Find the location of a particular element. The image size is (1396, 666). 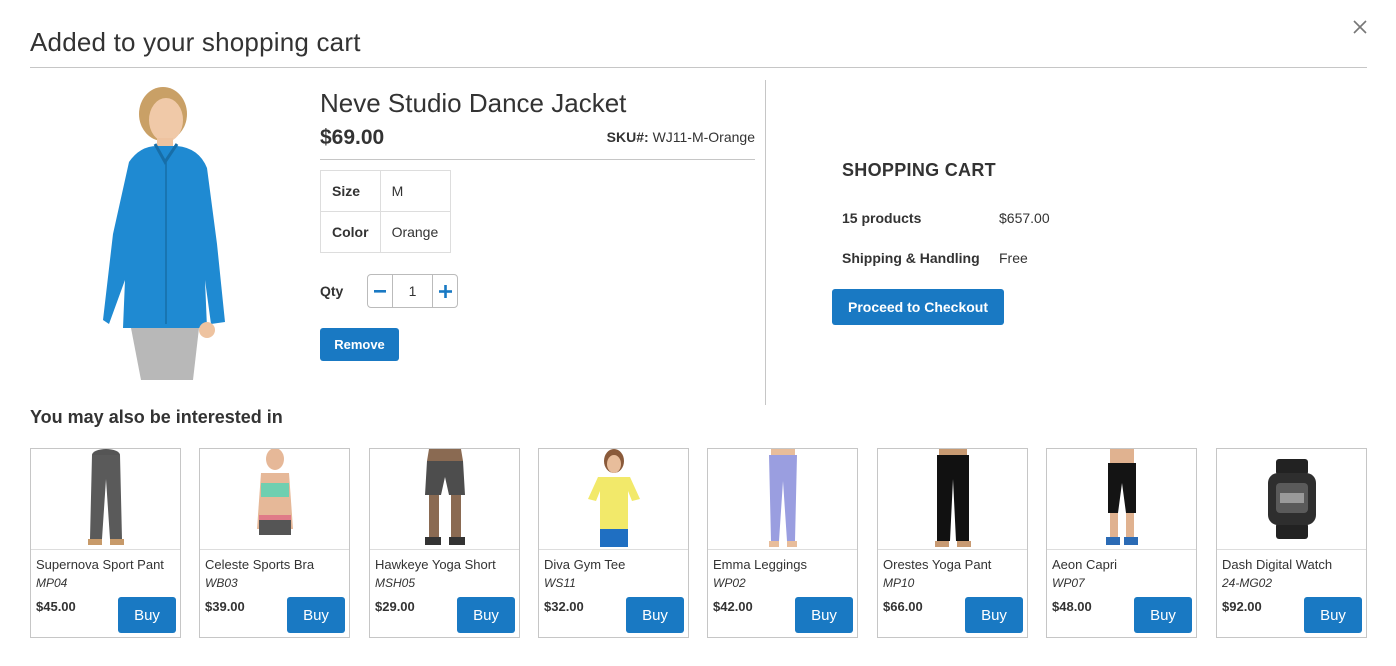

plus-icon is located at coordinates (445, 291).